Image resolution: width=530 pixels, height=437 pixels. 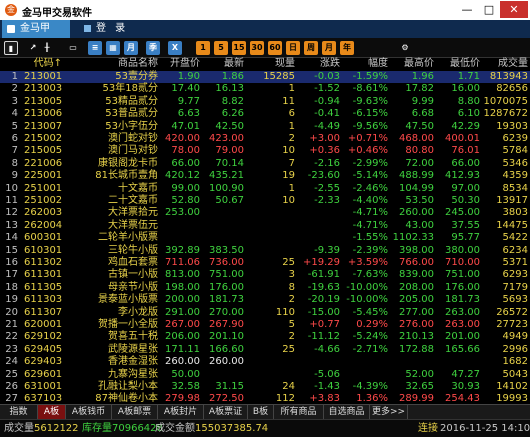 What do you see at coordinates (265, 226) in the screenshot?
I see `table-row: 13 262004 大洋票伍元 -4.71% 43.00 37.55 14475` at bounding box center [265, 226].